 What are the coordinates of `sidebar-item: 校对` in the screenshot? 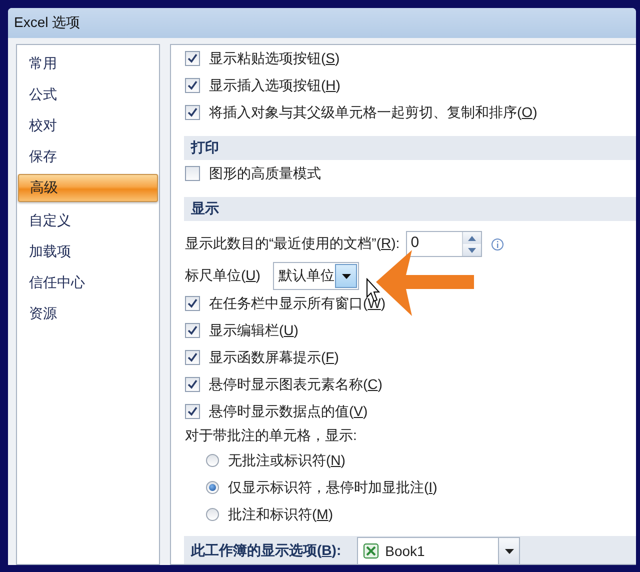 It's located at (88, 125).